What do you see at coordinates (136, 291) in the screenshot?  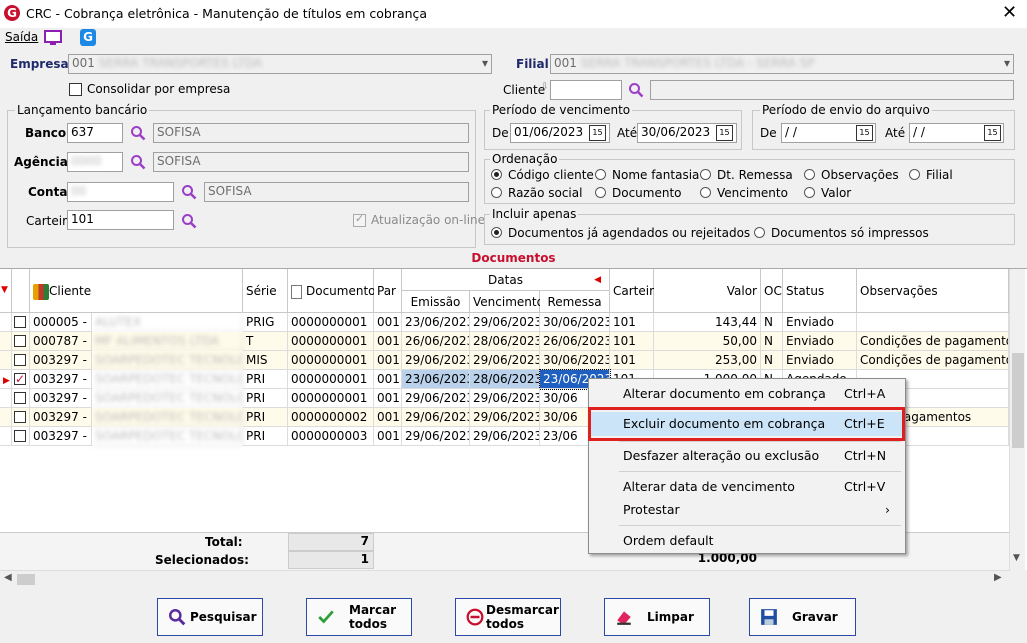 I see `header-cliente: Cliente` at bounding box center [136, 291].